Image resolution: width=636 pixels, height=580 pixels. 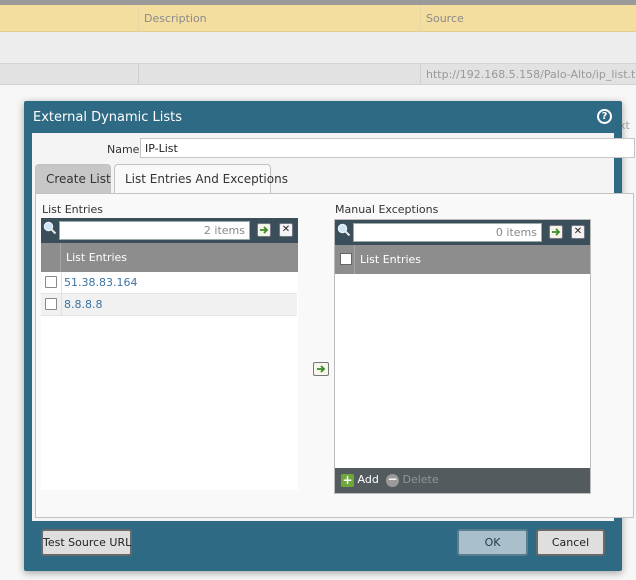 I want to click on delete-label: Delete, so click(x=420, y=479).